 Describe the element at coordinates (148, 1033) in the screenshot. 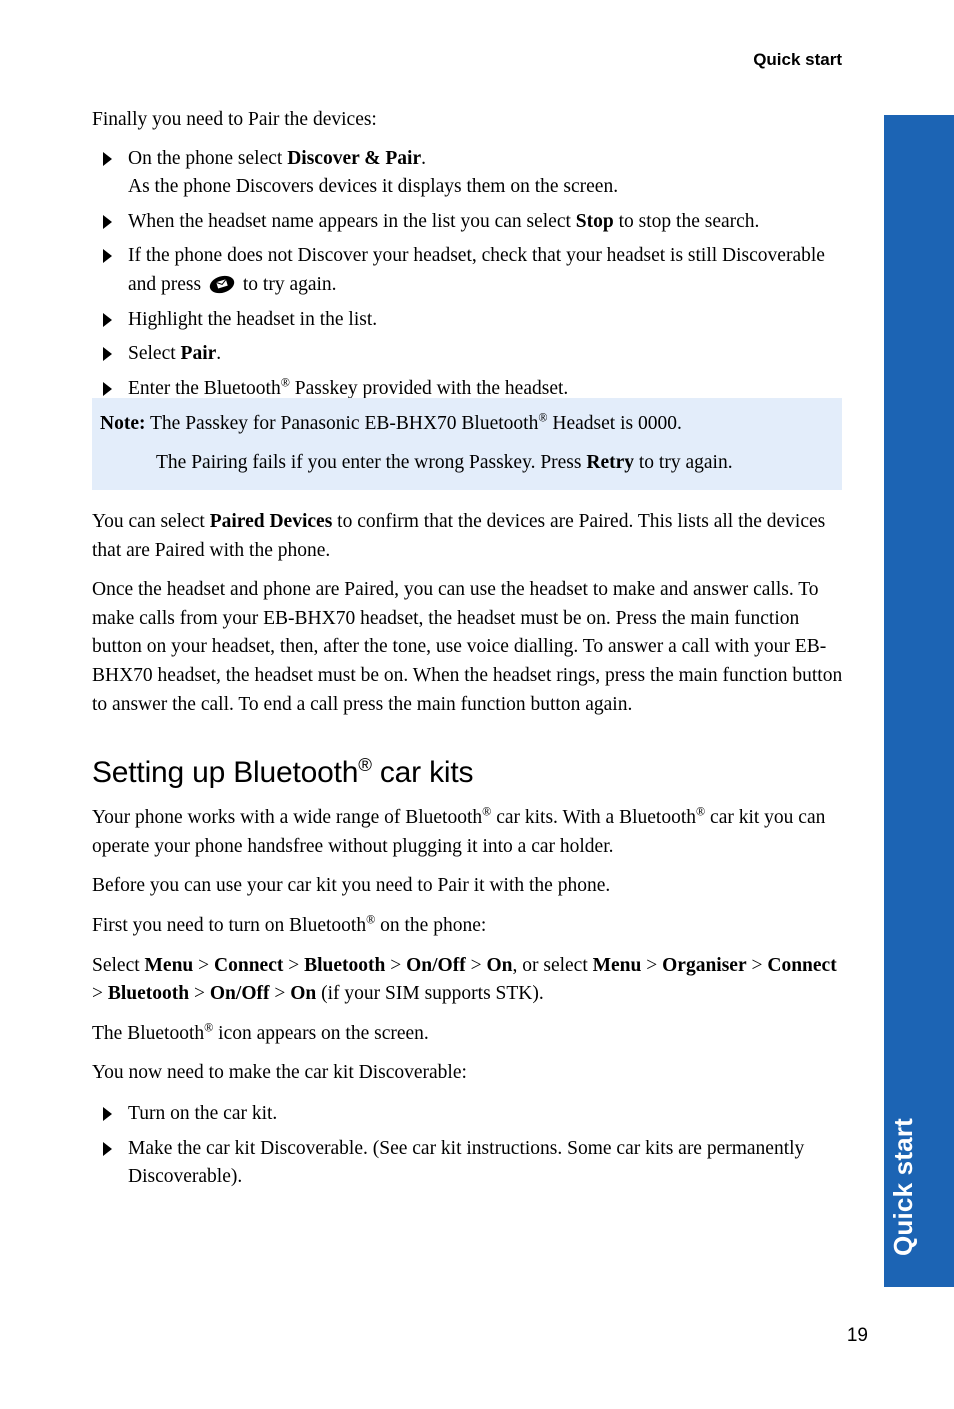

I see `bt-icon-a: The Bluetooth` at that location.